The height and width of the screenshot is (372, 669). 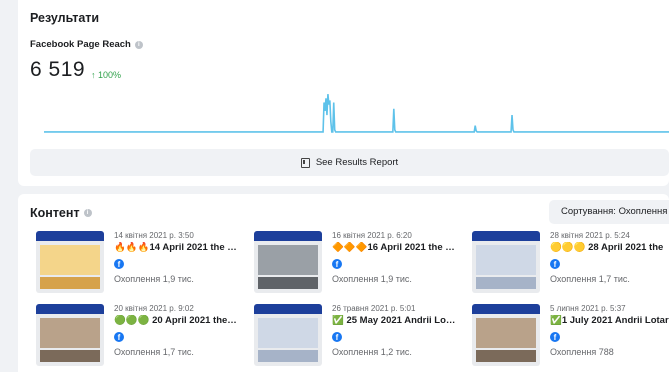 I want to click on metric-name: Facebook Page Reach i, so click(x=86, y=44).